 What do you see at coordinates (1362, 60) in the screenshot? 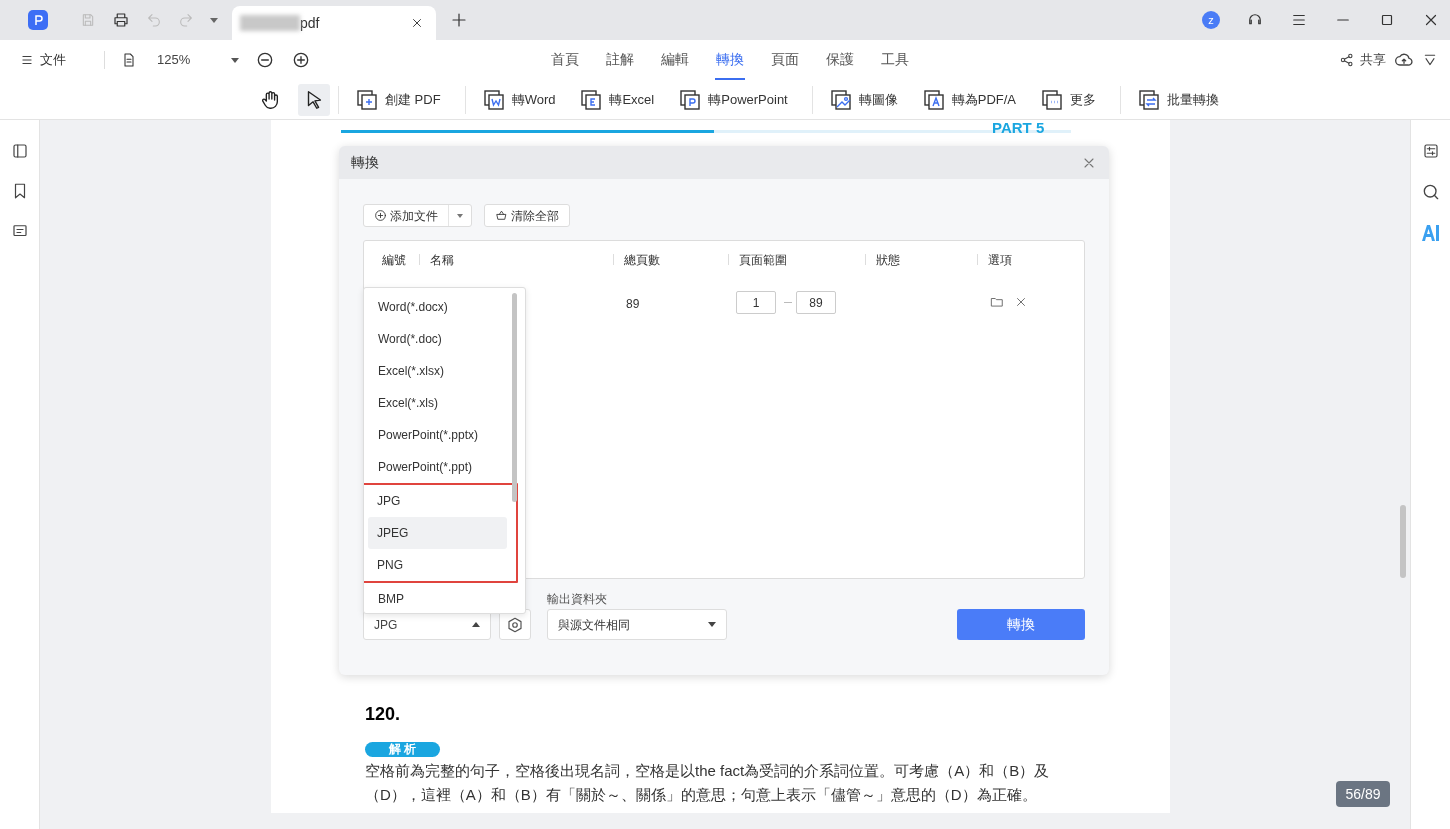
I see `share-button: 共享` at bounding box center [1362, 60].